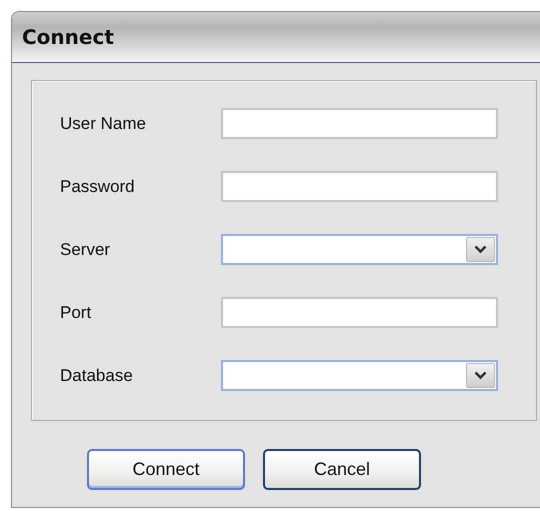  I want to click on field-label: Password, so click(98, 186).